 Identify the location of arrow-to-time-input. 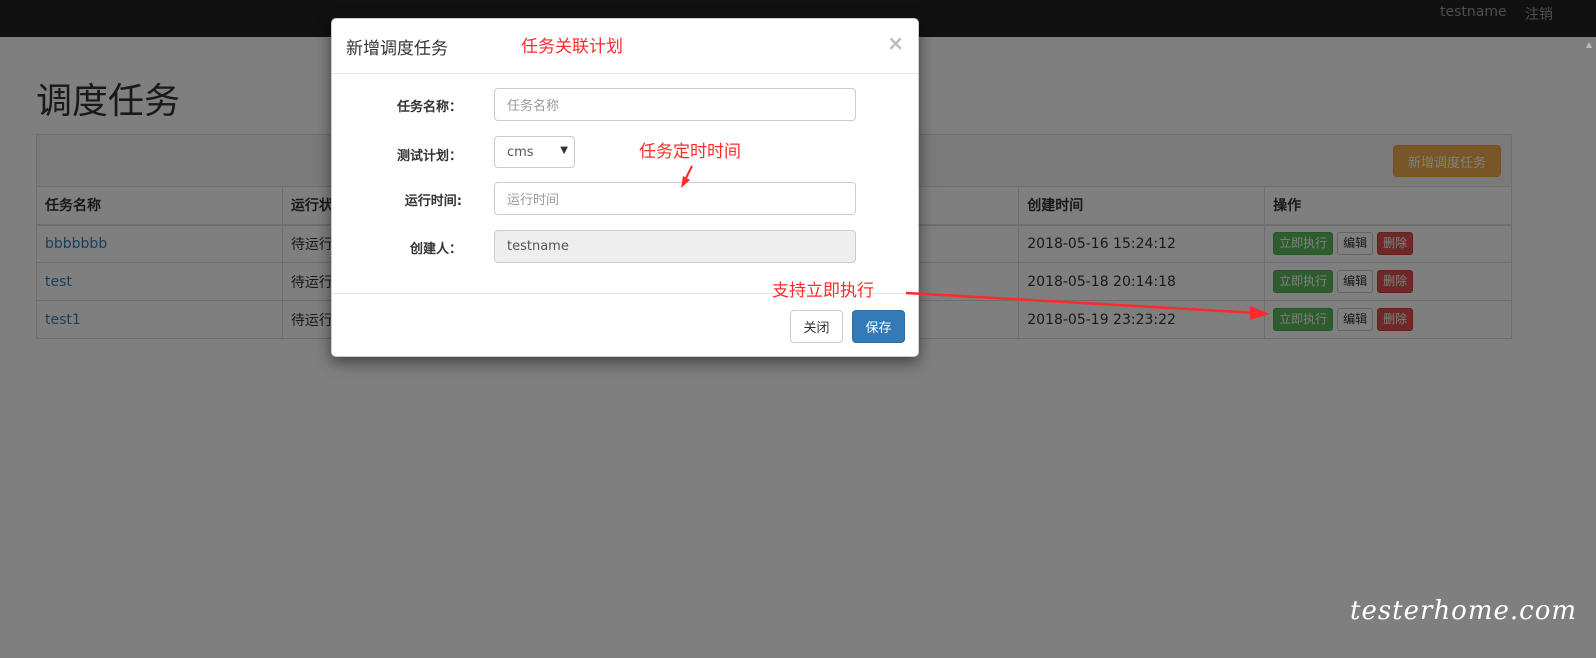
(687, 176).